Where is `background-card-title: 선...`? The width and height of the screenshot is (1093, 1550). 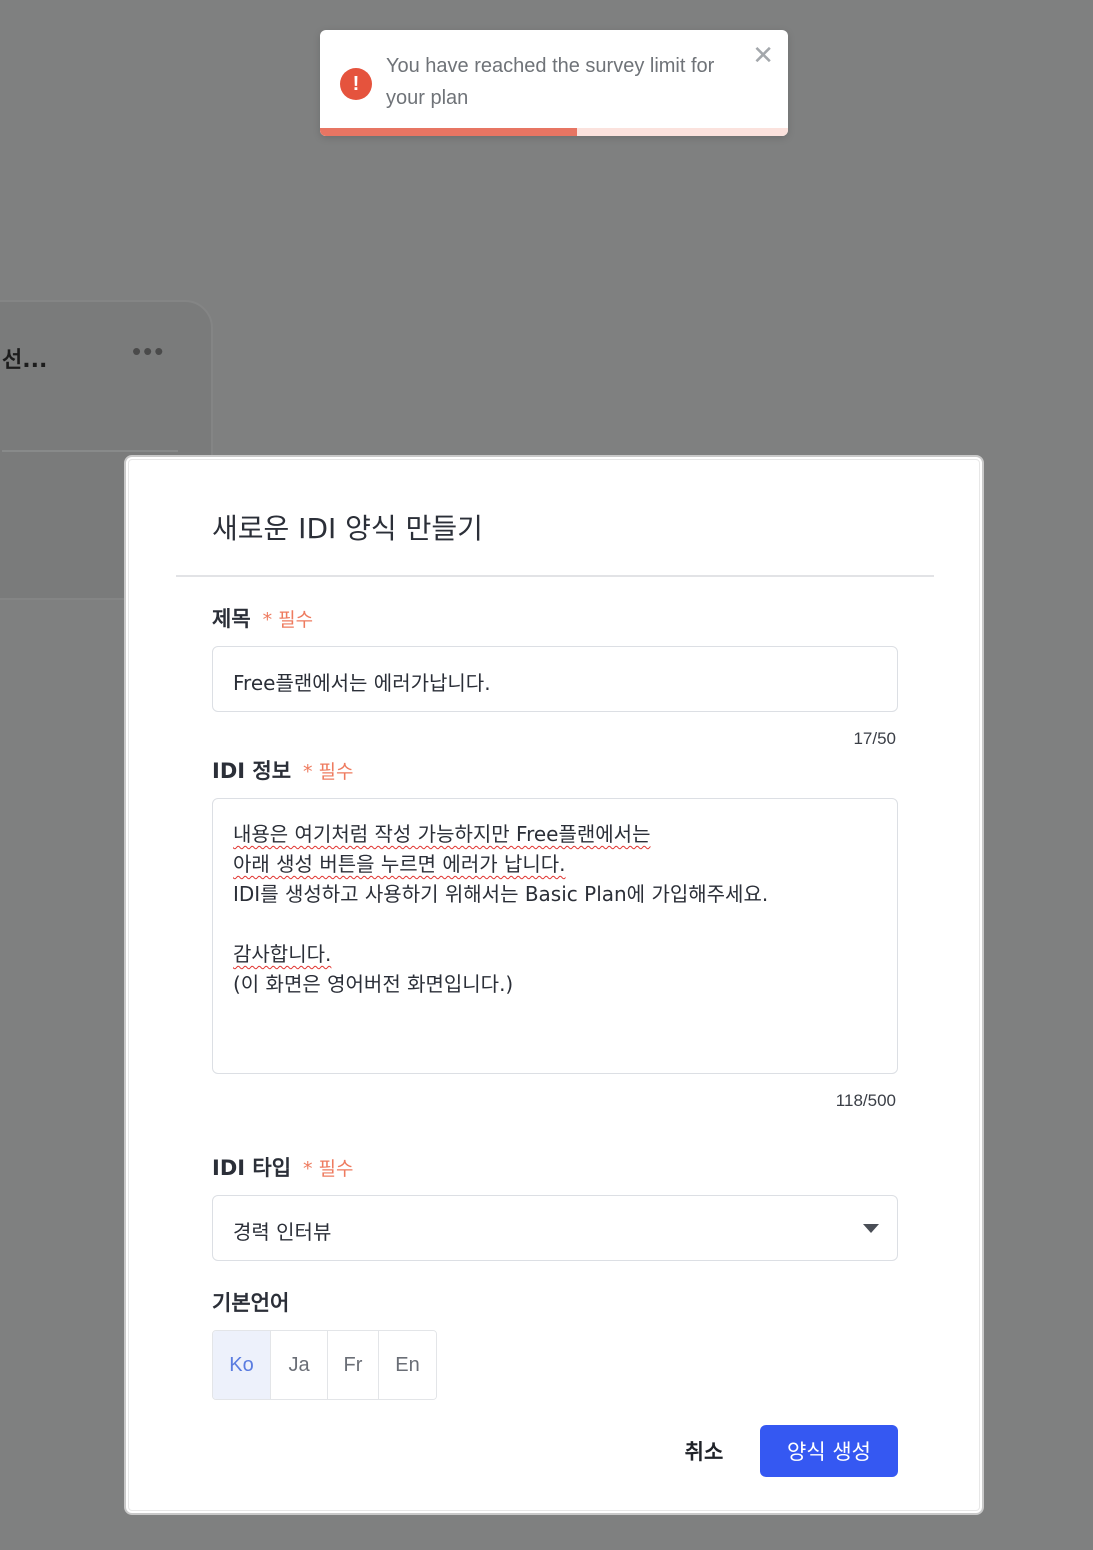 background-card-title: 선... is located at coordinates (25, 360).